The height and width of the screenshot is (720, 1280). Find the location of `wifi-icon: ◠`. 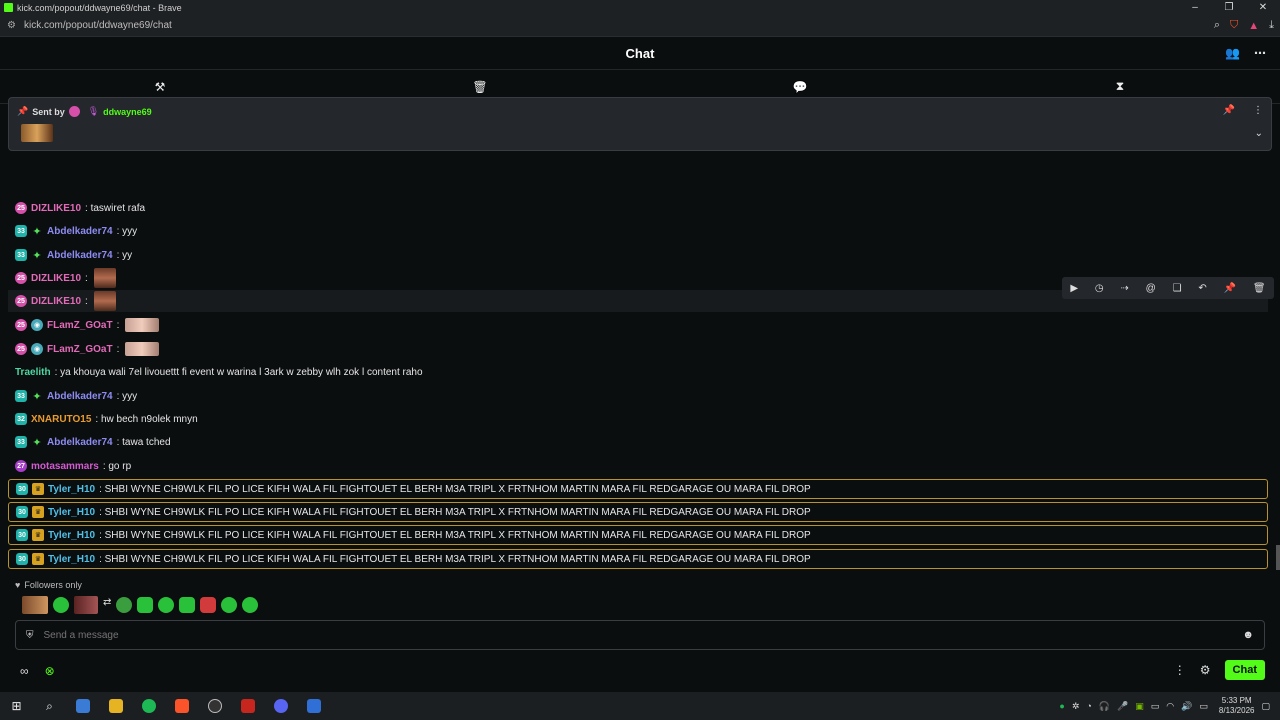

wifi-icon: ◠ is located at coordinates (1170, 706).